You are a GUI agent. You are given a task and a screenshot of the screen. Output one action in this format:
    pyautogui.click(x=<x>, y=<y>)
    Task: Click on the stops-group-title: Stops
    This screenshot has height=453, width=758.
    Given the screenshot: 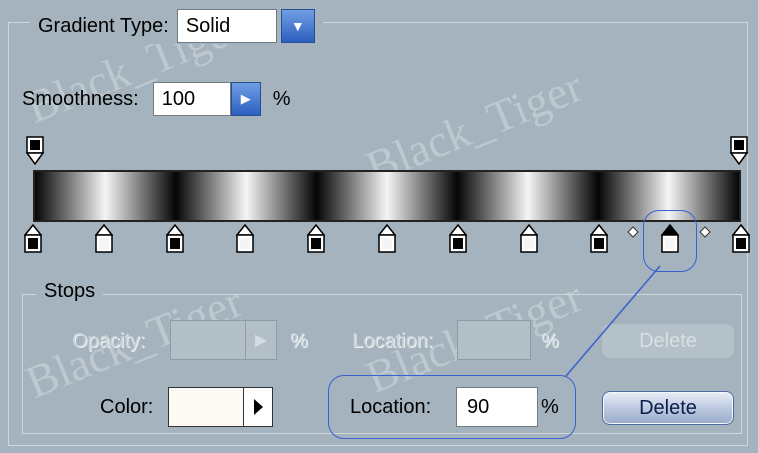 What is the action you would take?
    pyautogui.click(x=70, y=291)
    